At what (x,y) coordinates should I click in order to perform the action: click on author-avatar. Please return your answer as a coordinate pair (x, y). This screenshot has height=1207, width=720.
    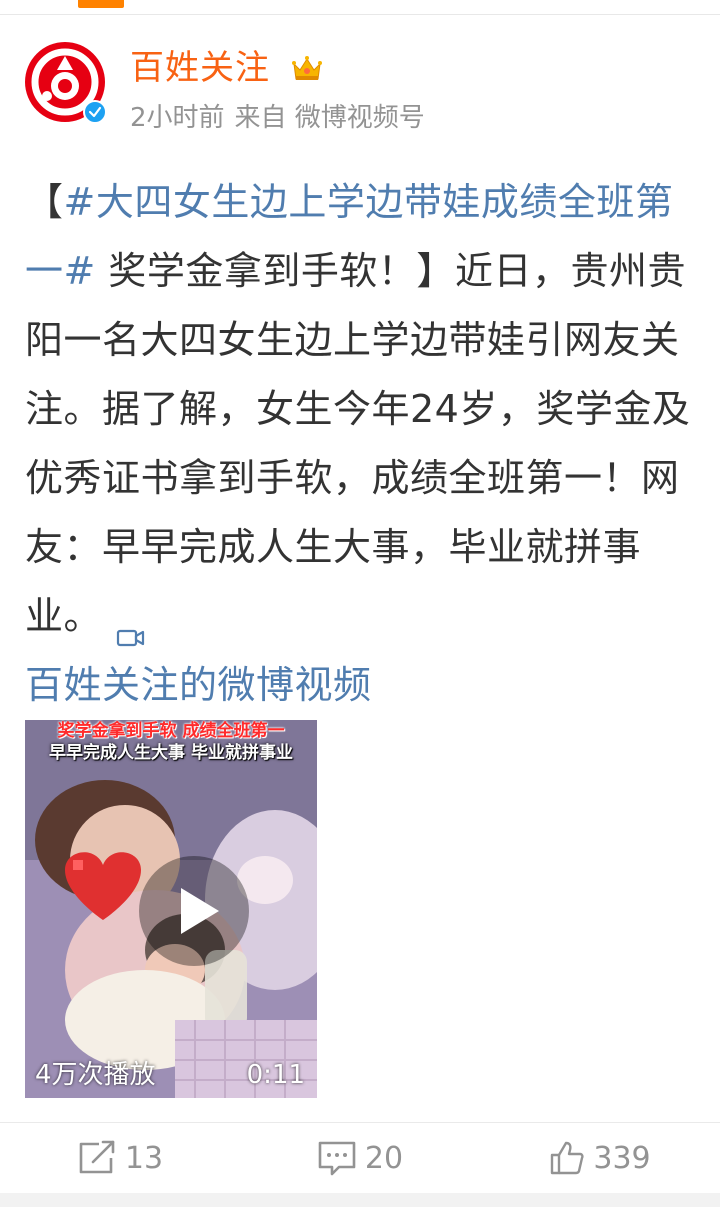
    Looking at the image, I should click on (66, 83).